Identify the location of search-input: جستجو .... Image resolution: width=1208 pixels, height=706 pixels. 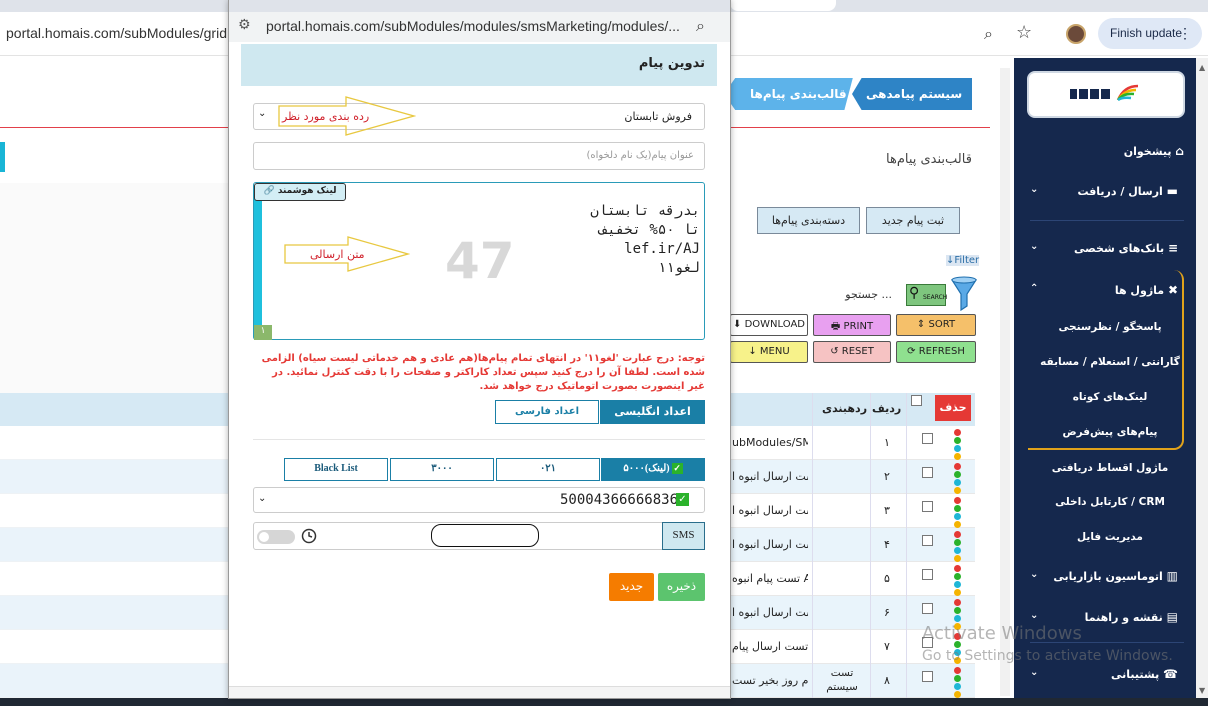
(815, 295).